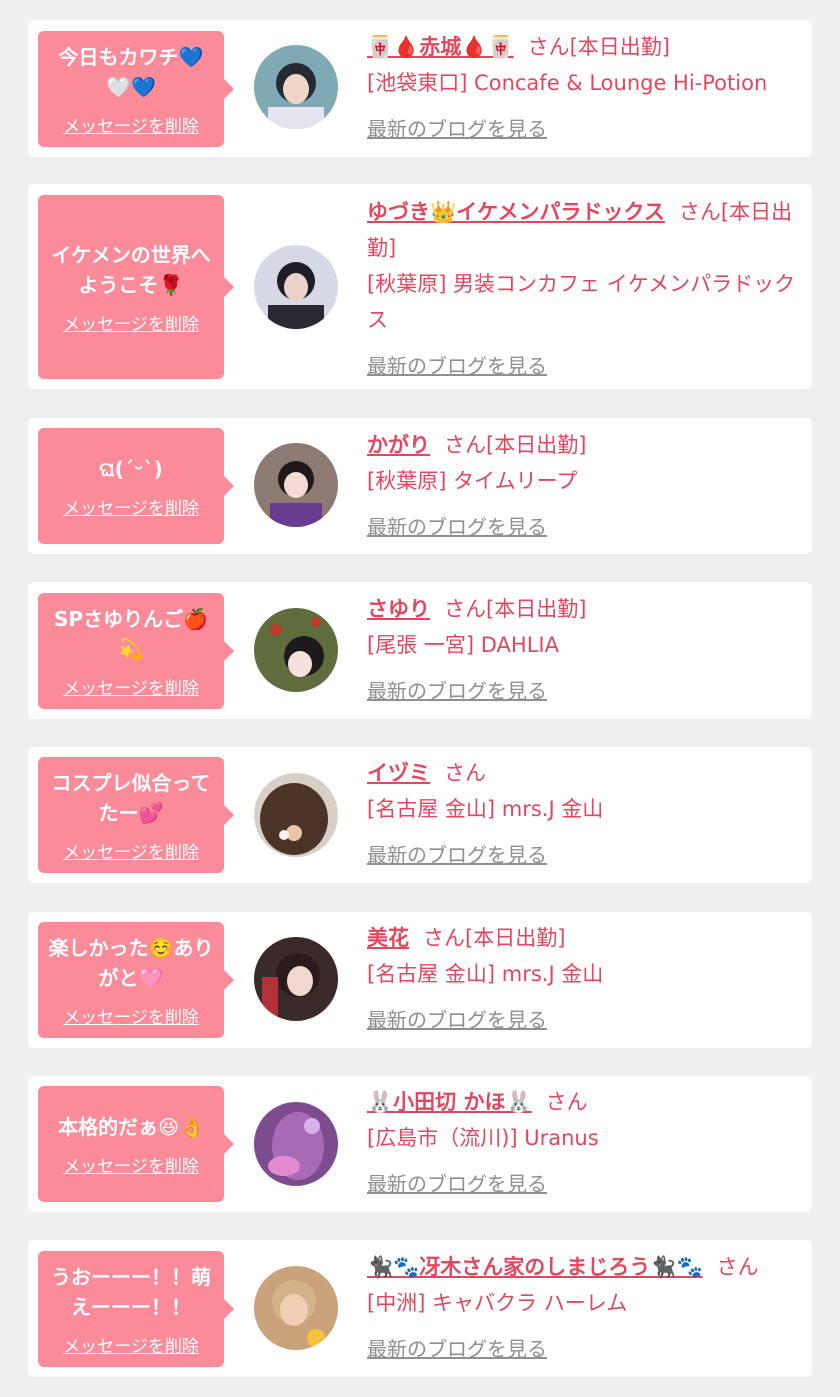 The image size is (840, 1397). I want to click on message-text: 楽しかった☺️ありがと🩷, so click(131, 962).